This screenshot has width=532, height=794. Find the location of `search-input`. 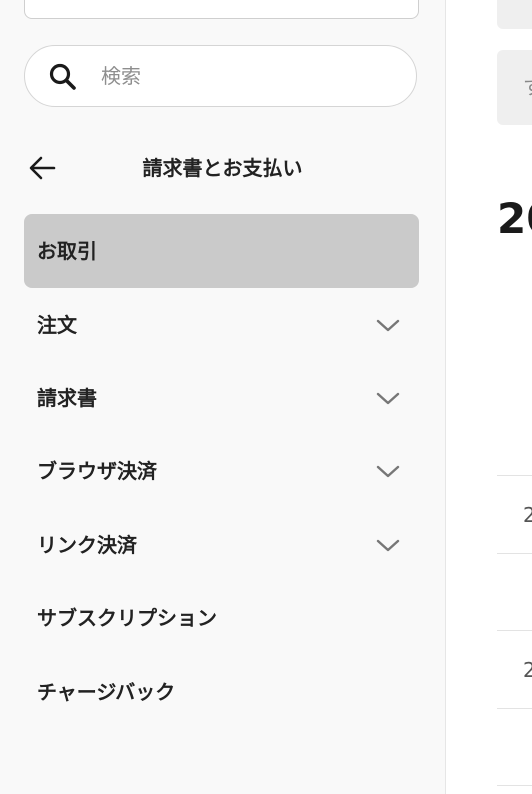

search-input is located at coordinates (251, 76).